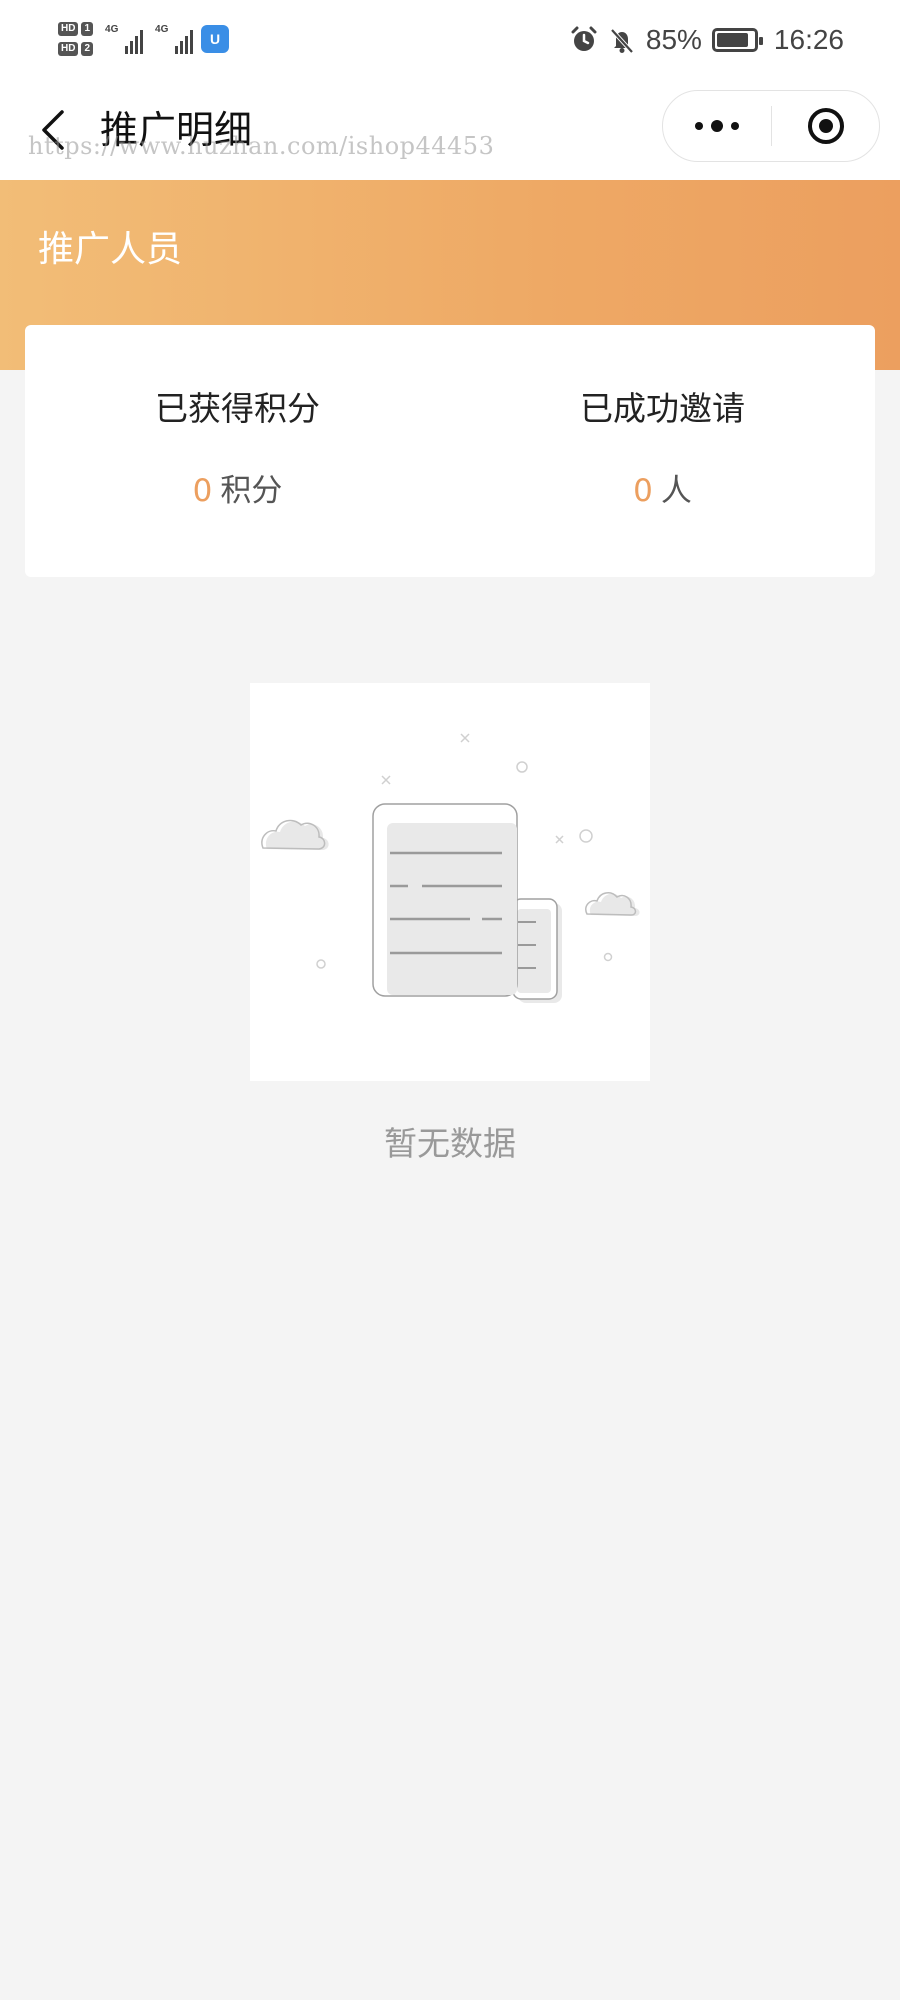  I want to click on sim1-indicator: HD 1, so click(76, 29).